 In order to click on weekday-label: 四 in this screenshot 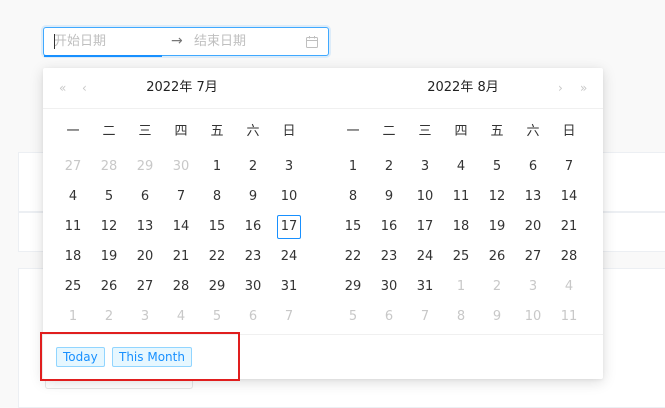, I will do `click(181, 131)`.